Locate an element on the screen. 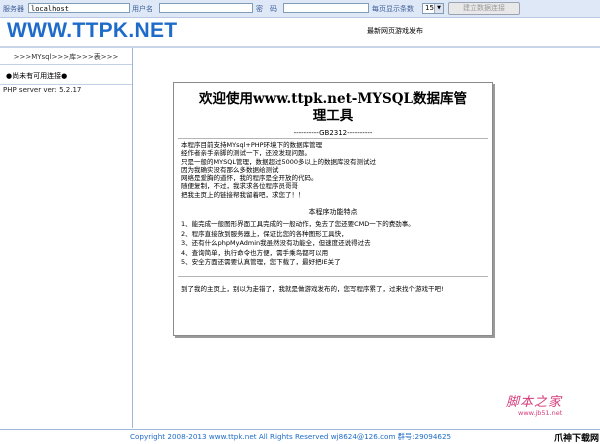 Image resolution: width=600 pixels, height=444 pixels. connection-bar: 服务器 localhost 用户名 密 码 每页显示条数 15 ▼ 建立数据连接 is located at coordinates (300, 9).